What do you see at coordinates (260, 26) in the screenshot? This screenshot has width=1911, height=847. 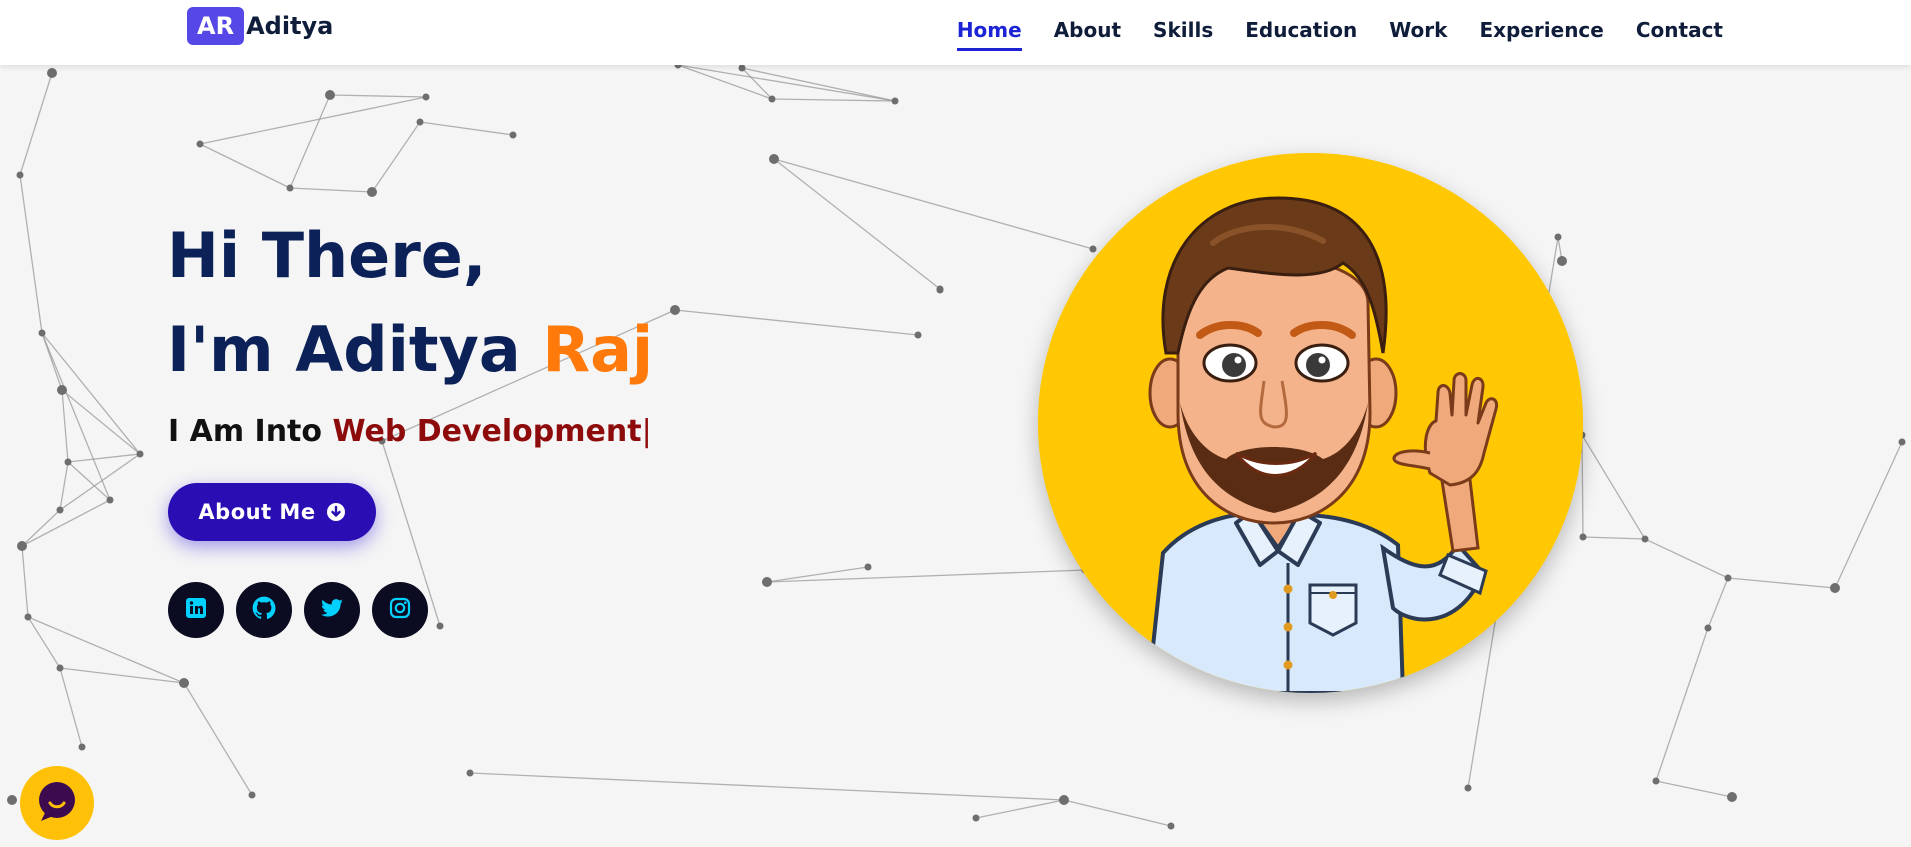 I see `site-logo: AR Aditya` at bounding box center [260, 26].